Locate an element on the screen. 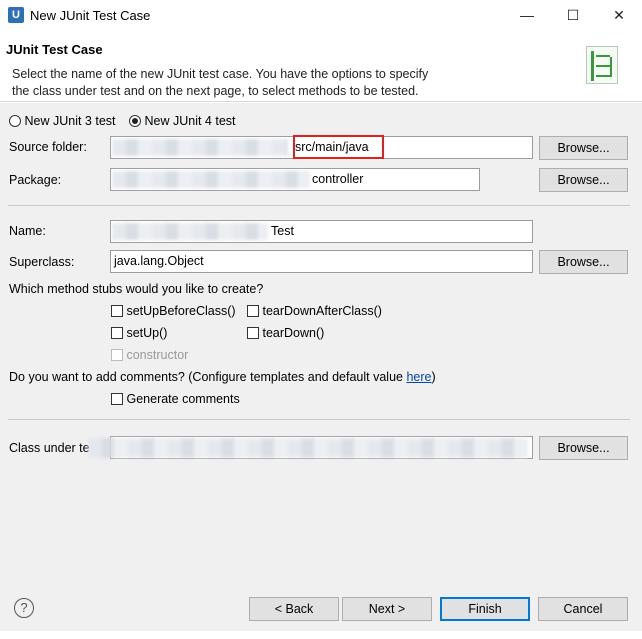 The width and height of the screenshot is (642, 639). window-title: New JUnit Test Case is located at coordinates (90, 15).